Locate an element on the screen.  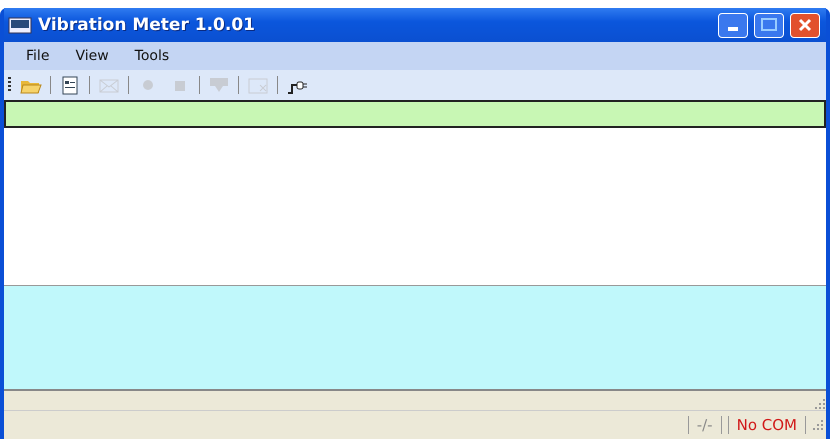
toolbar-grip-icon is located at coordinates (10, 85).